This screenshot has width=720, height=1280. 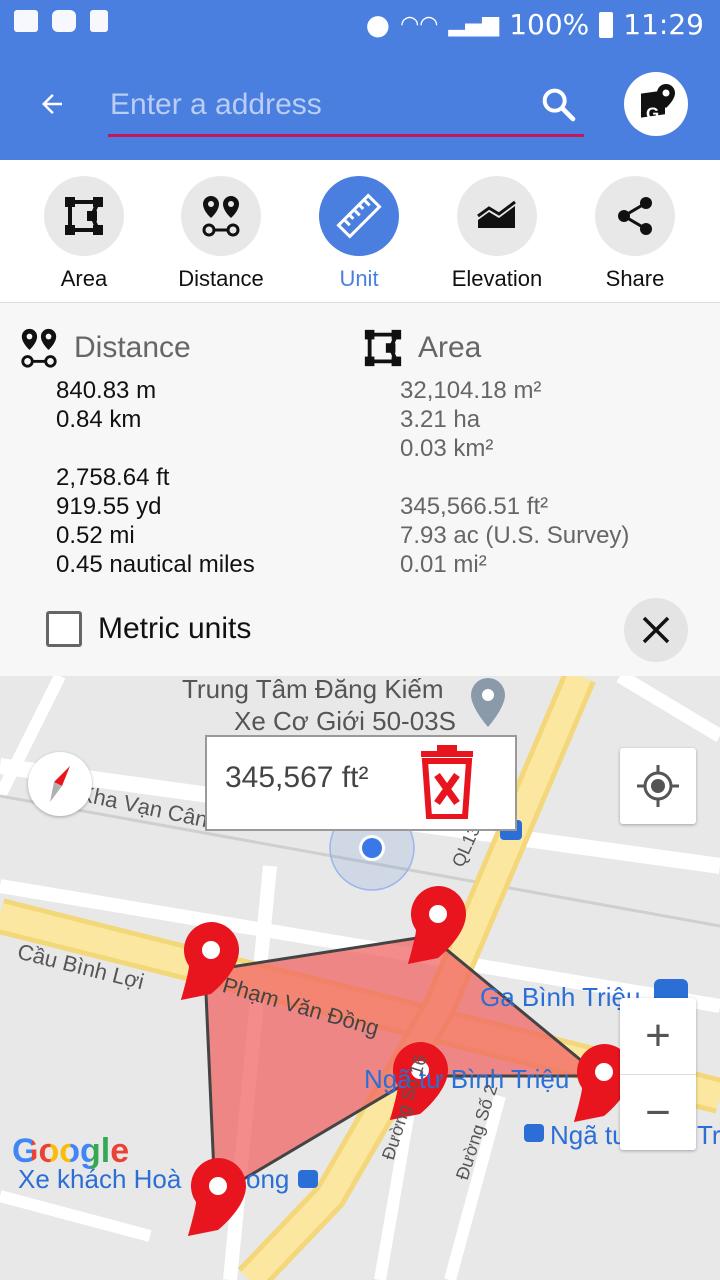 I want to click on elevation-icon, so click(x=496, y=214).